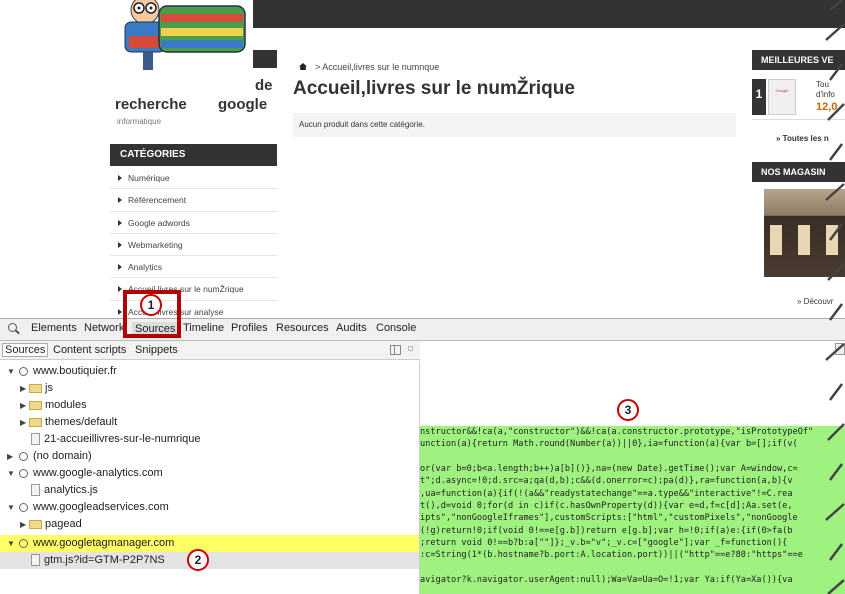 The image size is (845, 594). Describe the element at coordinates (203, 328) in the screenshot. I see `tab-timeline: Timeline` at that location.